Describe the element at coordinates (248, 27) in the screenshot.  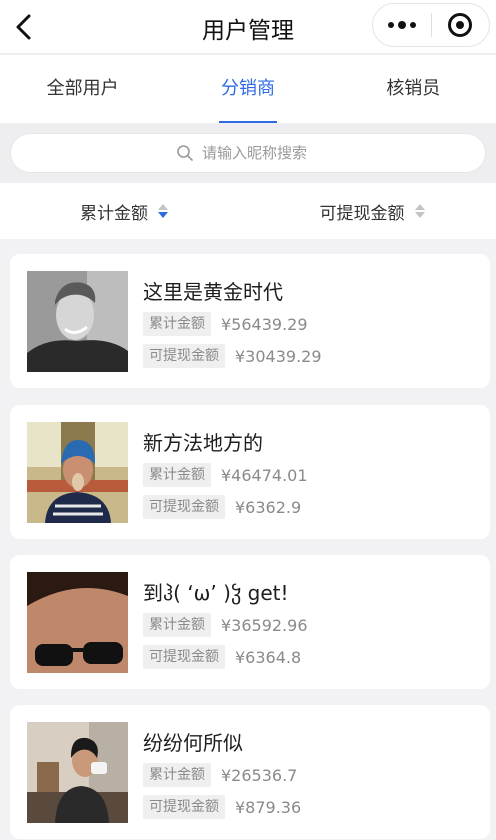
I see `nav-bar: 用户管理` at that location.